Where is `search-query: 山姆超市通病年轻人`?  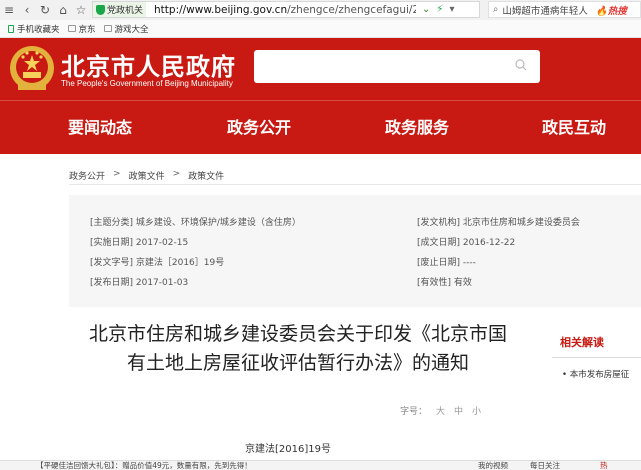
search-query: 山姆超市通病年轻人 is located at coordinates (545, 11).